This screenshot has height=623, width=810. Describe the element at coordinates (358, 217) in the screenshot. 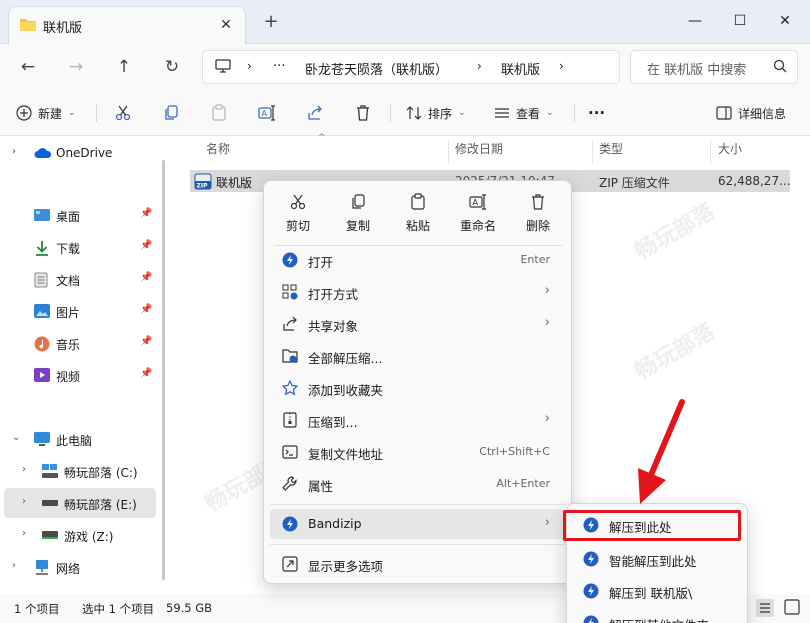

I see `copy-action: 复制` at that location.